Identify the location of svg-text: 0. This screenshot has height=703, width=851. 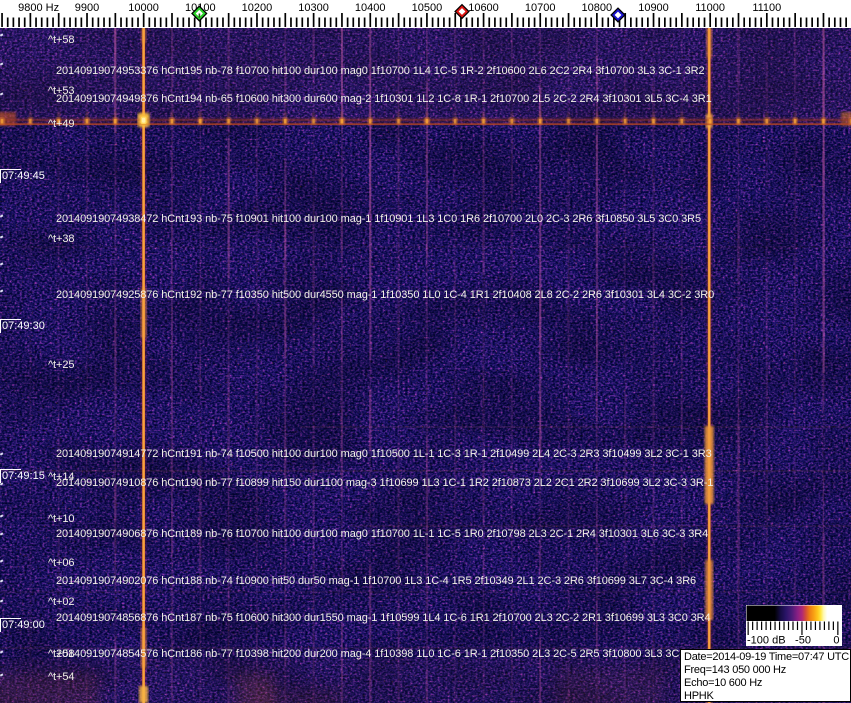
(836, 641).